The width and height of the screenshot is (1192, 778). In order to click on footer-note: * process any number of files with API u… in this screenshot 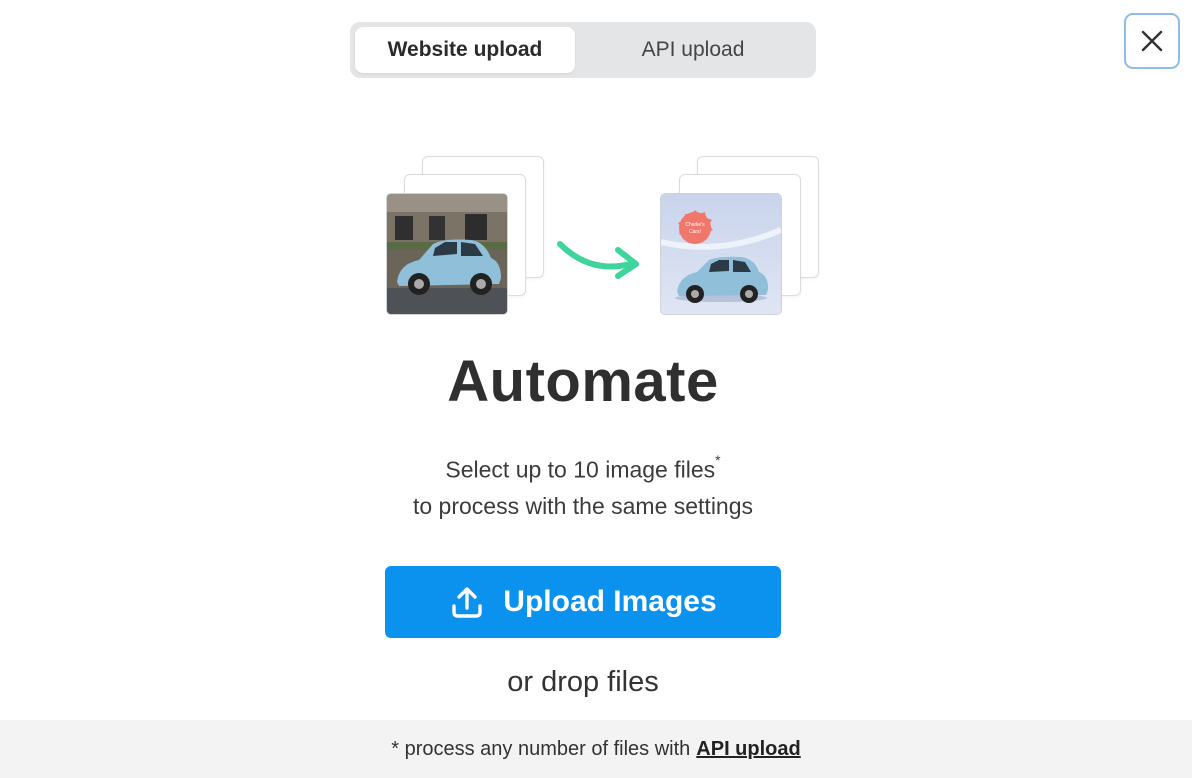, I will do `click(596, 749)`.